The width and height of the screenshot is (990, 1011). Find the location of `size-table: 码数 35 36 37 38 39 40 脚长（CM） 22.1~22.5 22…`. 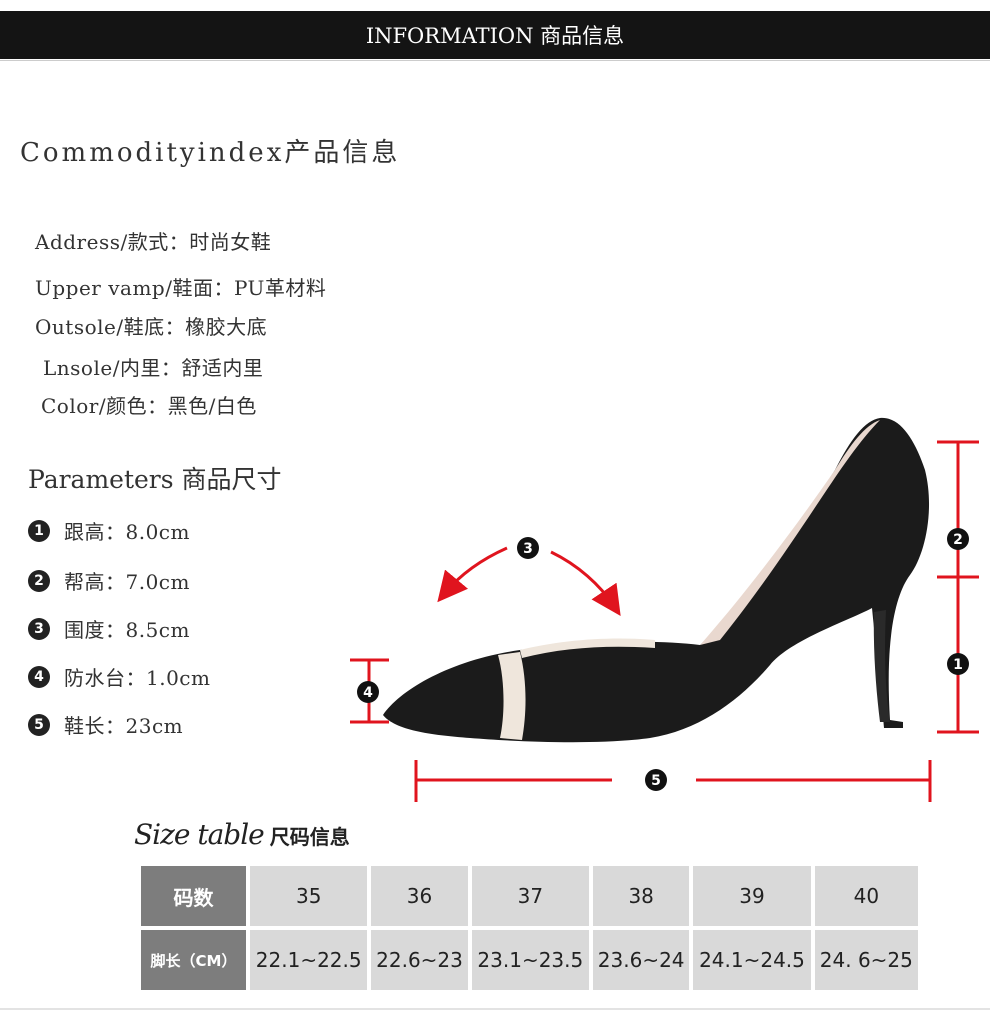

size-table: 码数 35 36 37 38 39 40 脚长（CM） 22.1~22.5 22… is located at coordinates (529, 928).